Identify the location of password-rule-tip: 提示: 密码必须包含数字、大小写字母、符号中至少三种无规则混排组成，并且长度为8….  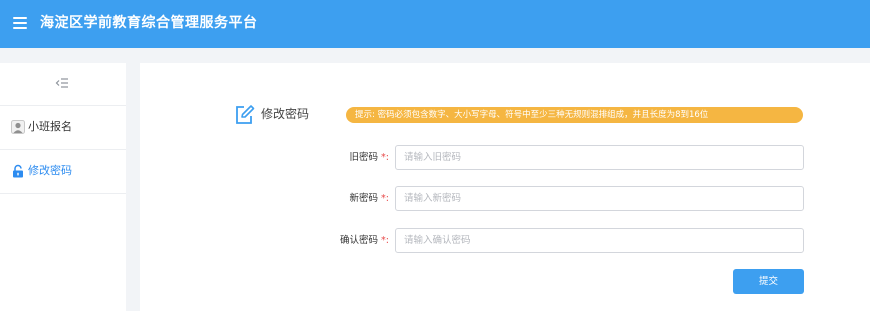
(574, 115).